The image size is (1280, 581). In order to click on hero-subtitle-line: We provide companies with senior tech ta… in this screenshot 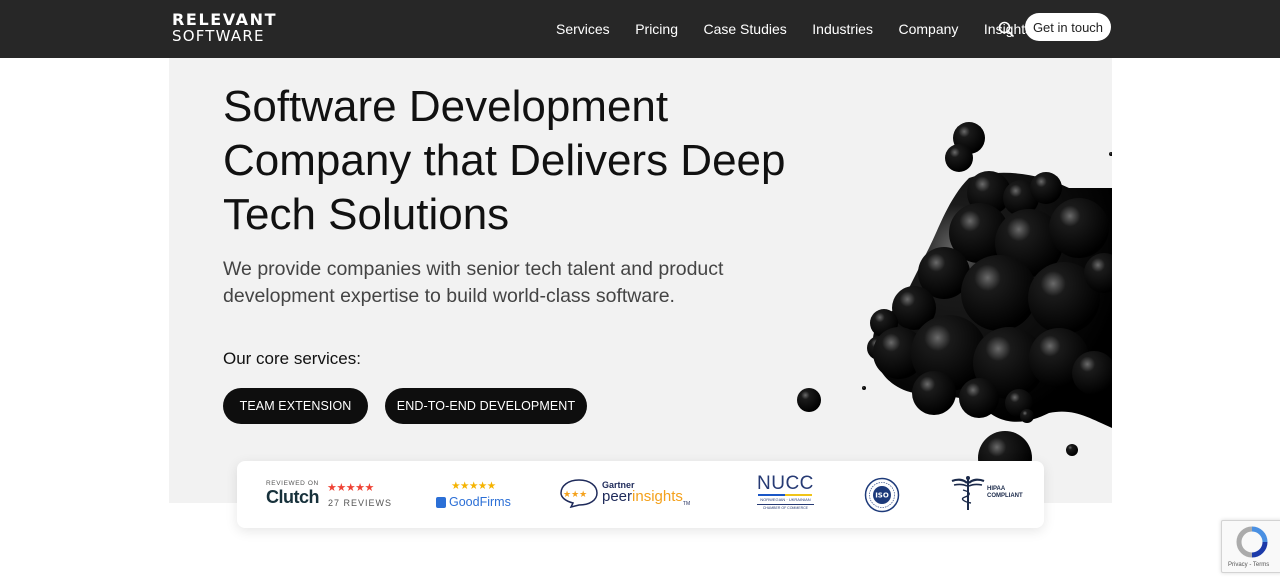, I will do `click(473, 269)`.